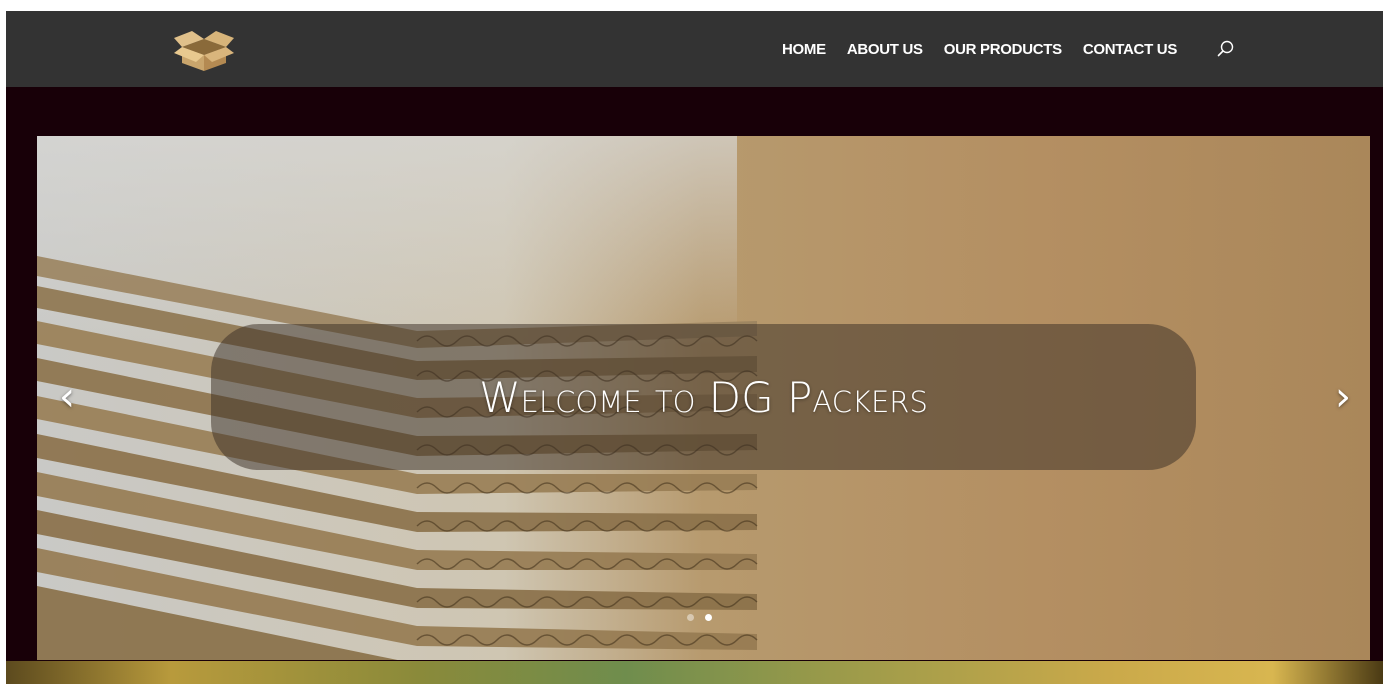 The image size is (1388, 684). I want to click on nav-home: HOME, so click(804, 49).